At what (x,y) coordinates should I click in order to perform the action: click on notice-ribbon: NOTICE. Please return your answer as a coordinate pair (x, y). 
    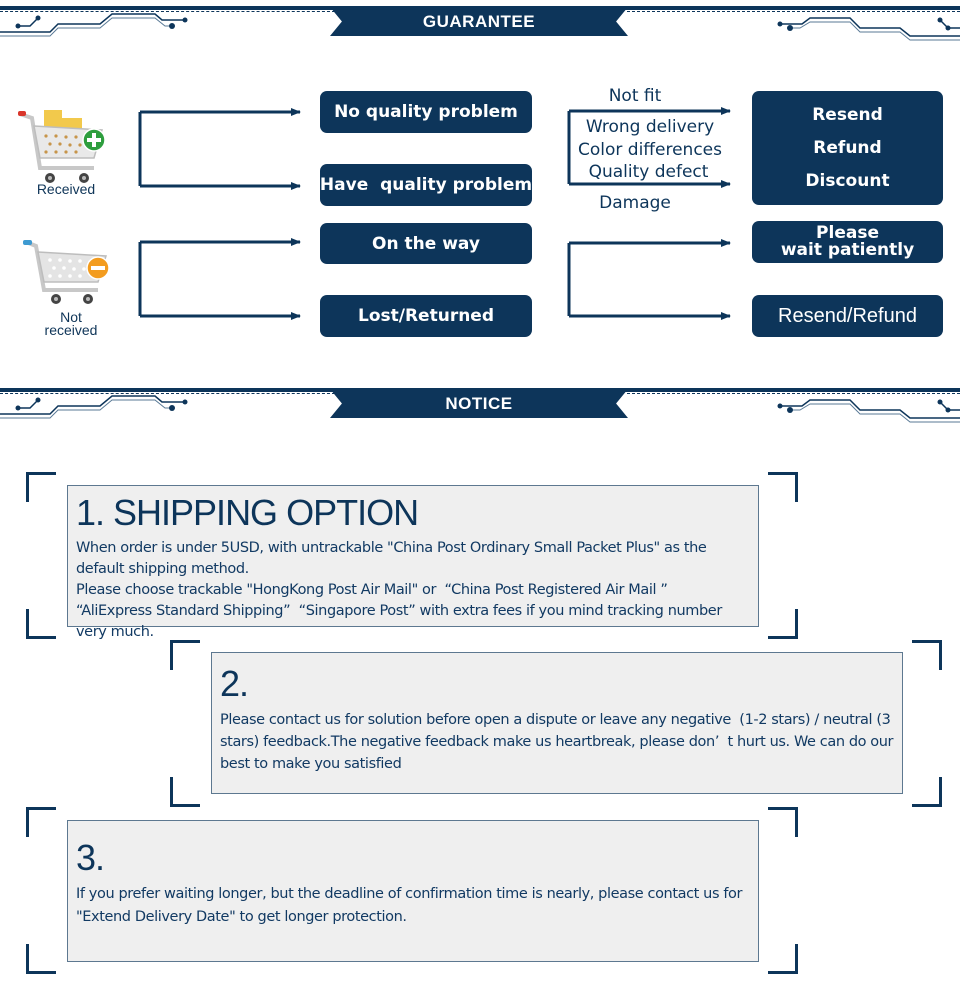
    Looking at the image, I should click on (479, 403).